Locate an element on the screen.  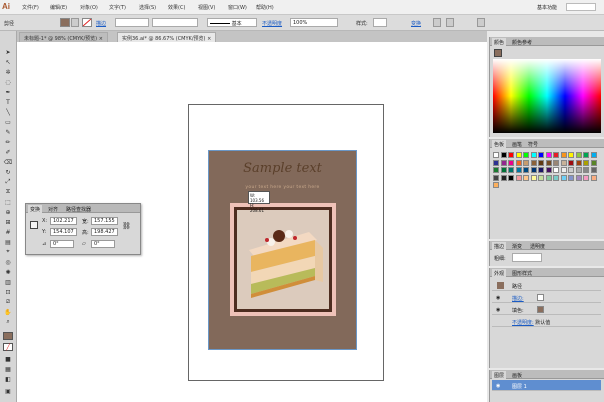
lasso-tool-icon: ◌ is located at coordinates (8, 82).